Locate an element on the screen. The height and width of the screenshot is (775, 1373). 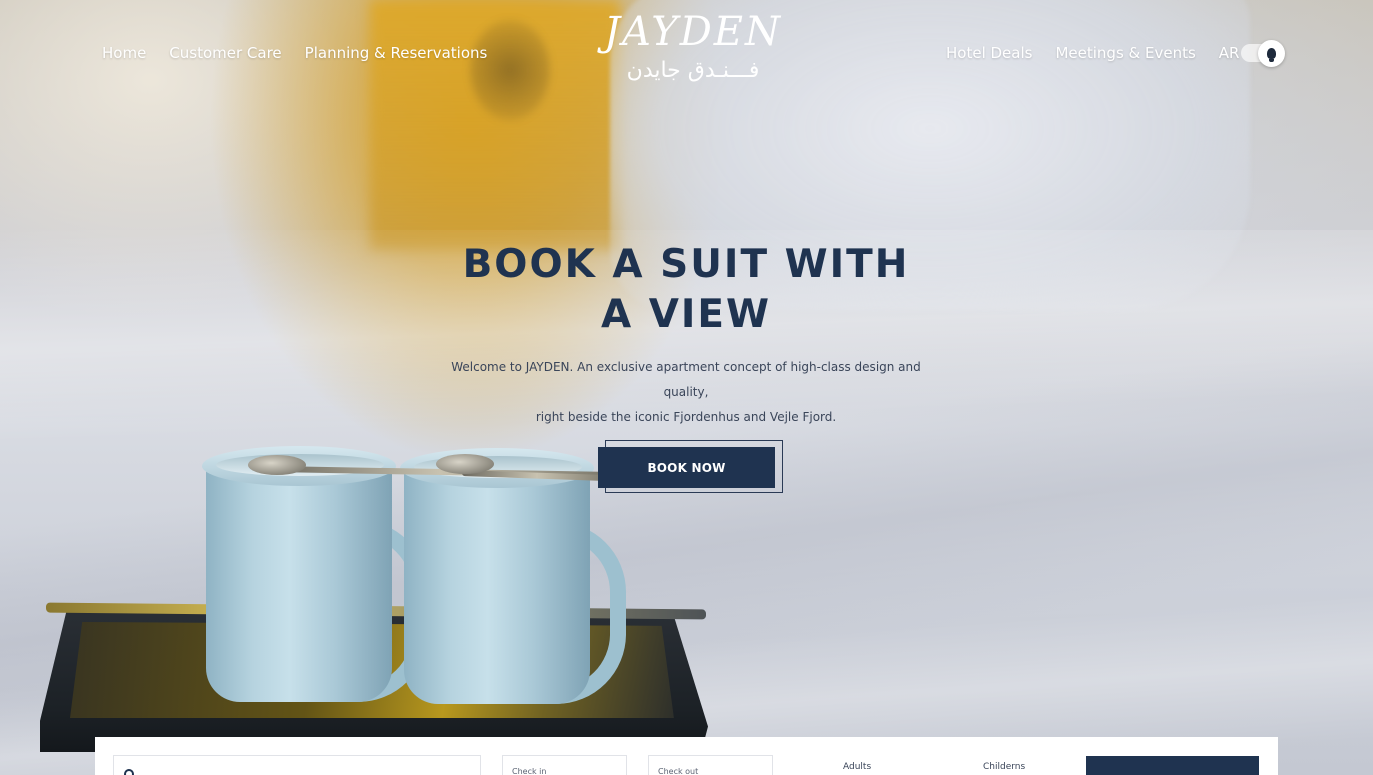
booking-bar: Check in Check out Adults Childerns is located at coordinates (686, 756).